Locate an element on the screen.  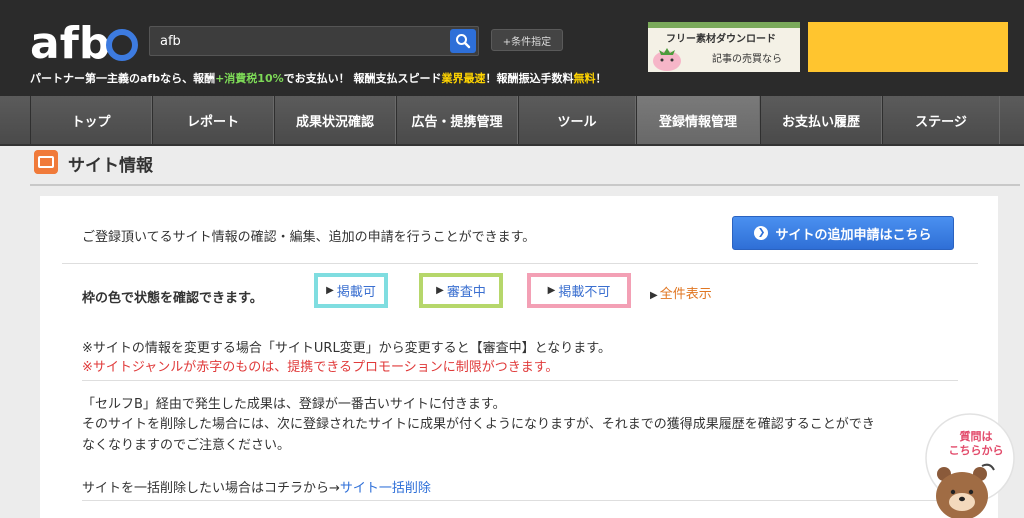
condition-button: +条件指定 is located at coordinates (527, 40).